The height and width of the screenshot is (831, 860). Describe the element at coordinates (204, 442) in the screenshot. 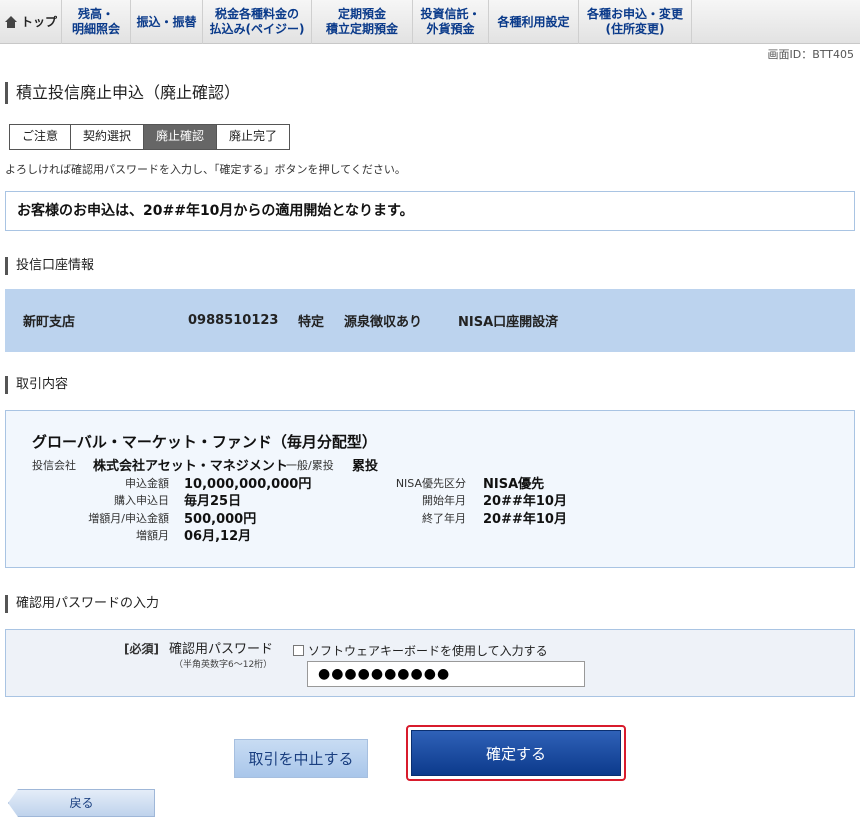

I see `fund-name: グローバル・マーケット・ファンド（毎月分配型）` at that location.